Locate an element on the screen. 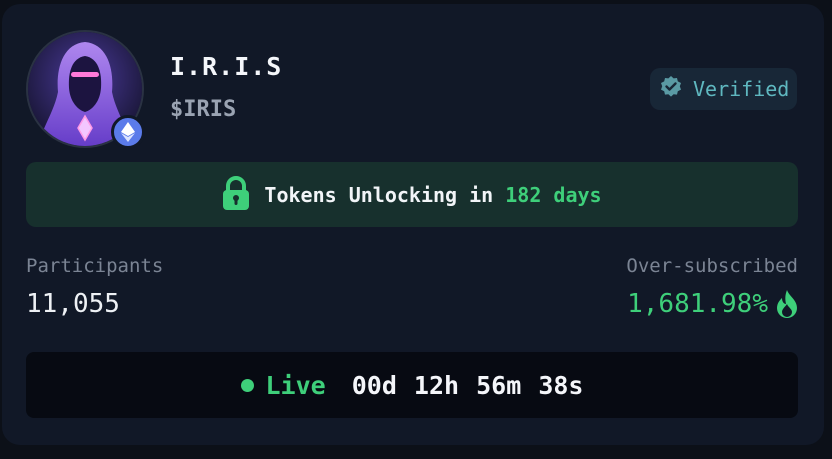  ethereum-icon is located at coordinates (128, 132).